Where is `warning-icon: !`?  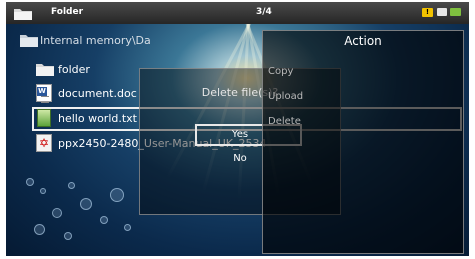
warning-icon: ! is located at coordinates (427, 12).